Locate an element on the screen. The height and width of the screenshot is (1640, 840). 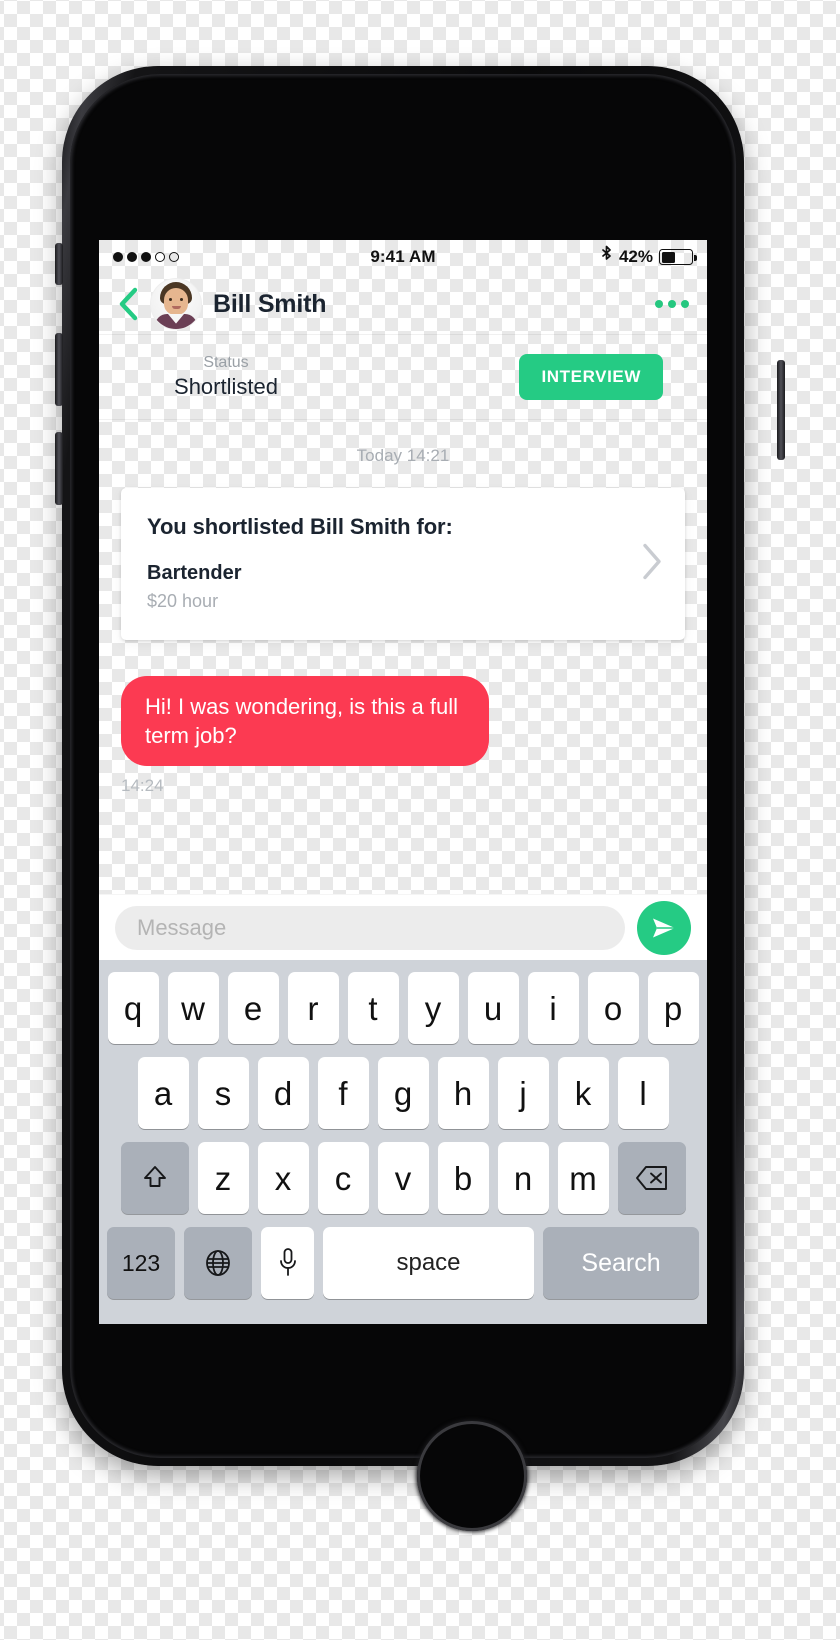
backspace-key is located at coordinates (651, 1178).